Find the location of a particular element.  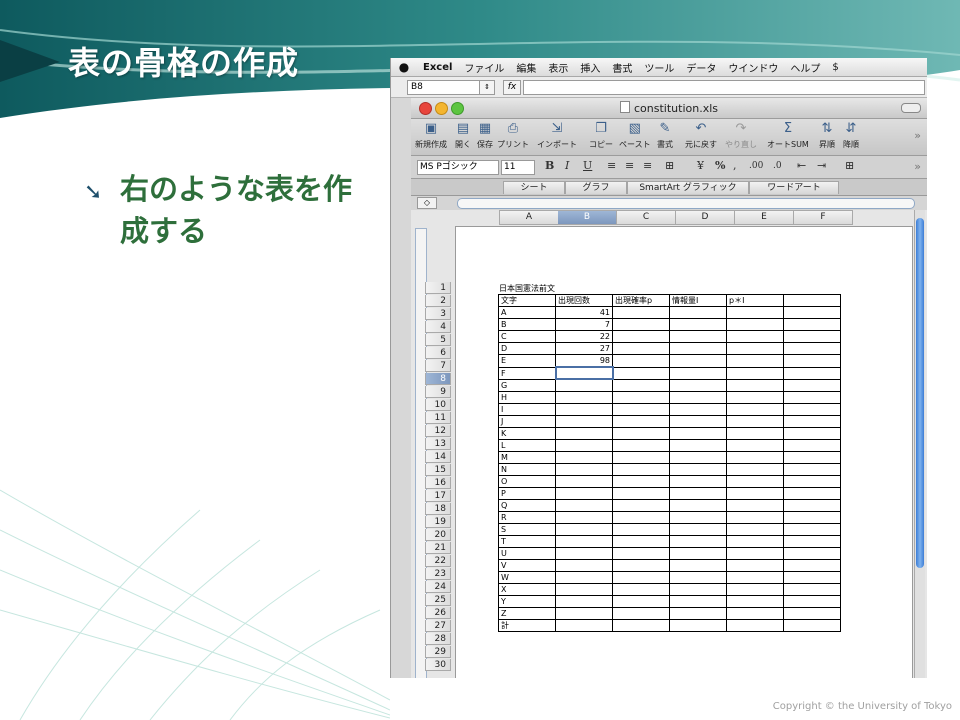

bold-button: B is located at coordinates (549, 165).